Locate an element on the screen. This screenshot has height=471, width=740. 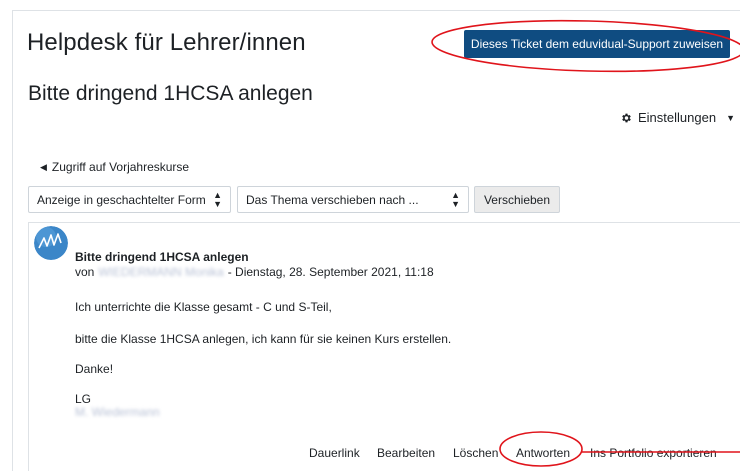
display-mode-value: Anzeige in geschachtelter Form is located at coordinates (121, 199).